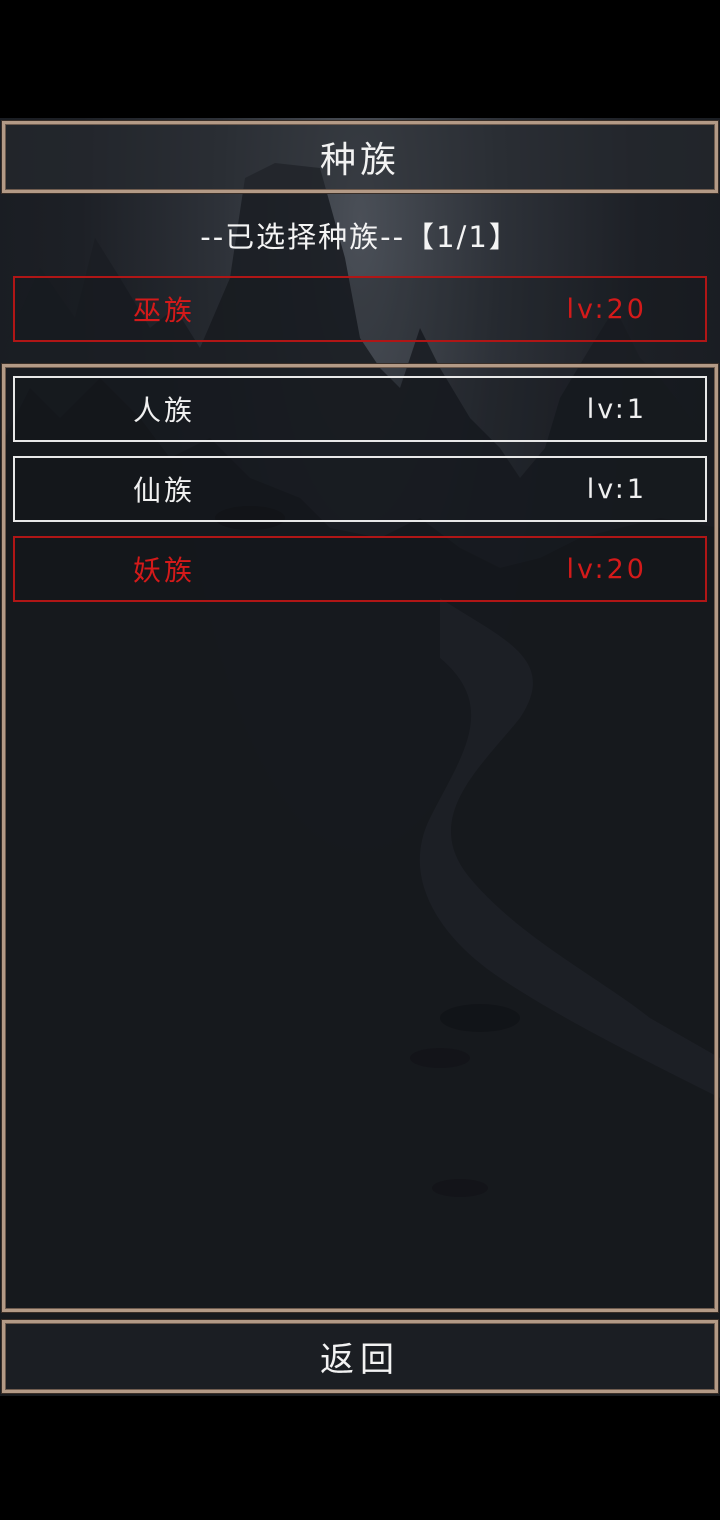 The image size is (720, 1520). I want to click on back-button-label: 返回, so click(360, 1360).